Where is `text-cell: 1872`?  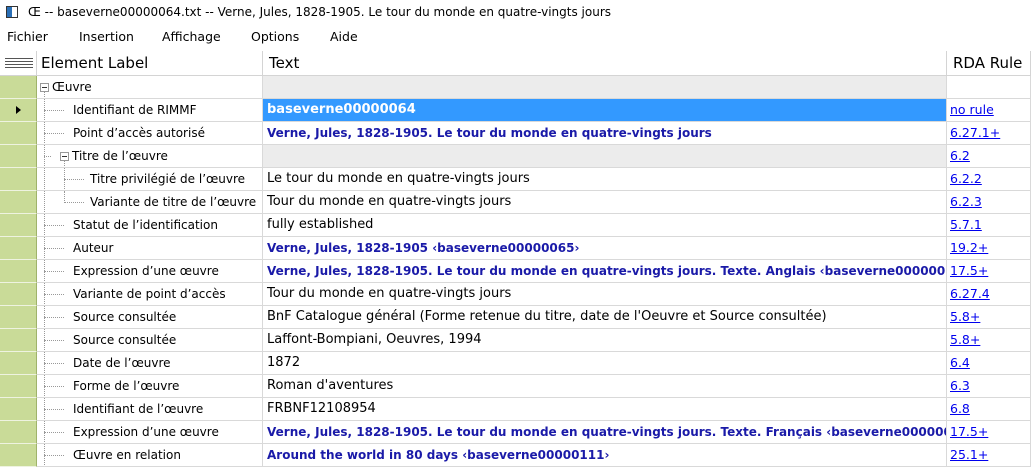 text-cell: 1872 is located at coordinates (605, 363).